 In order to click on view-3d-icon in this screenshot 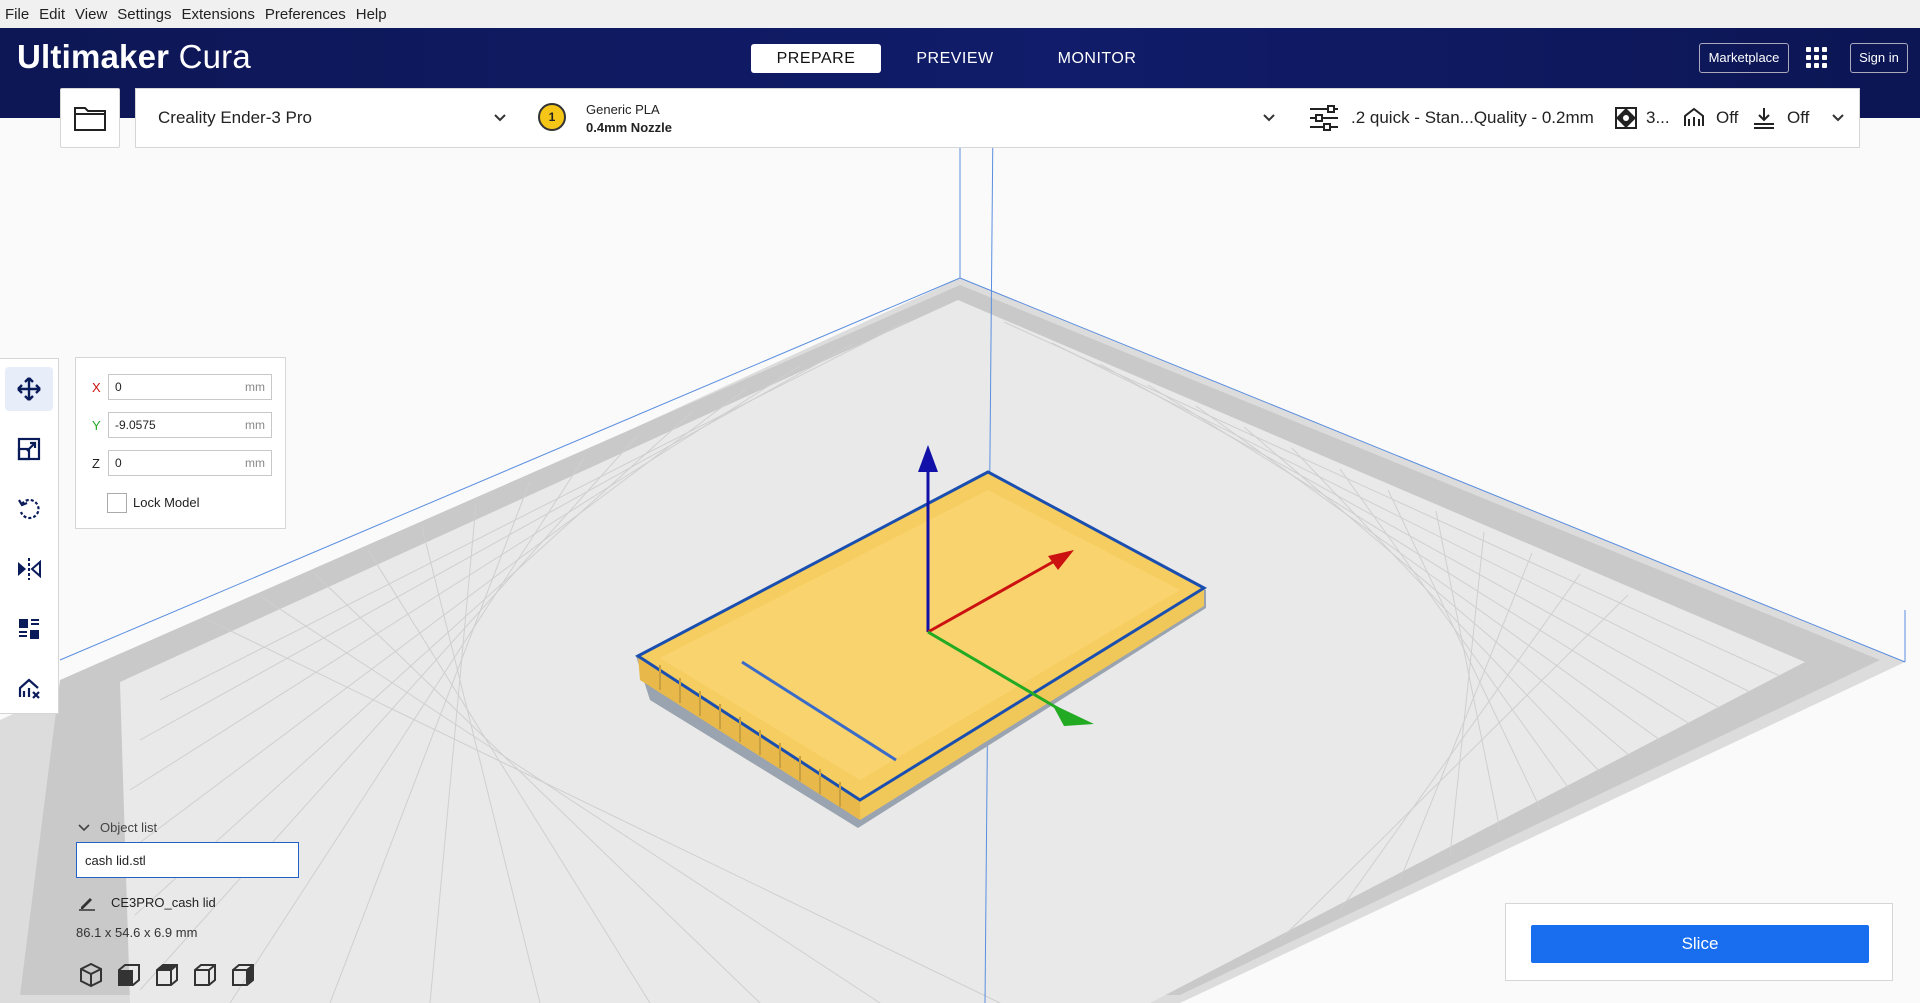, I will do `click(91, 975)`.